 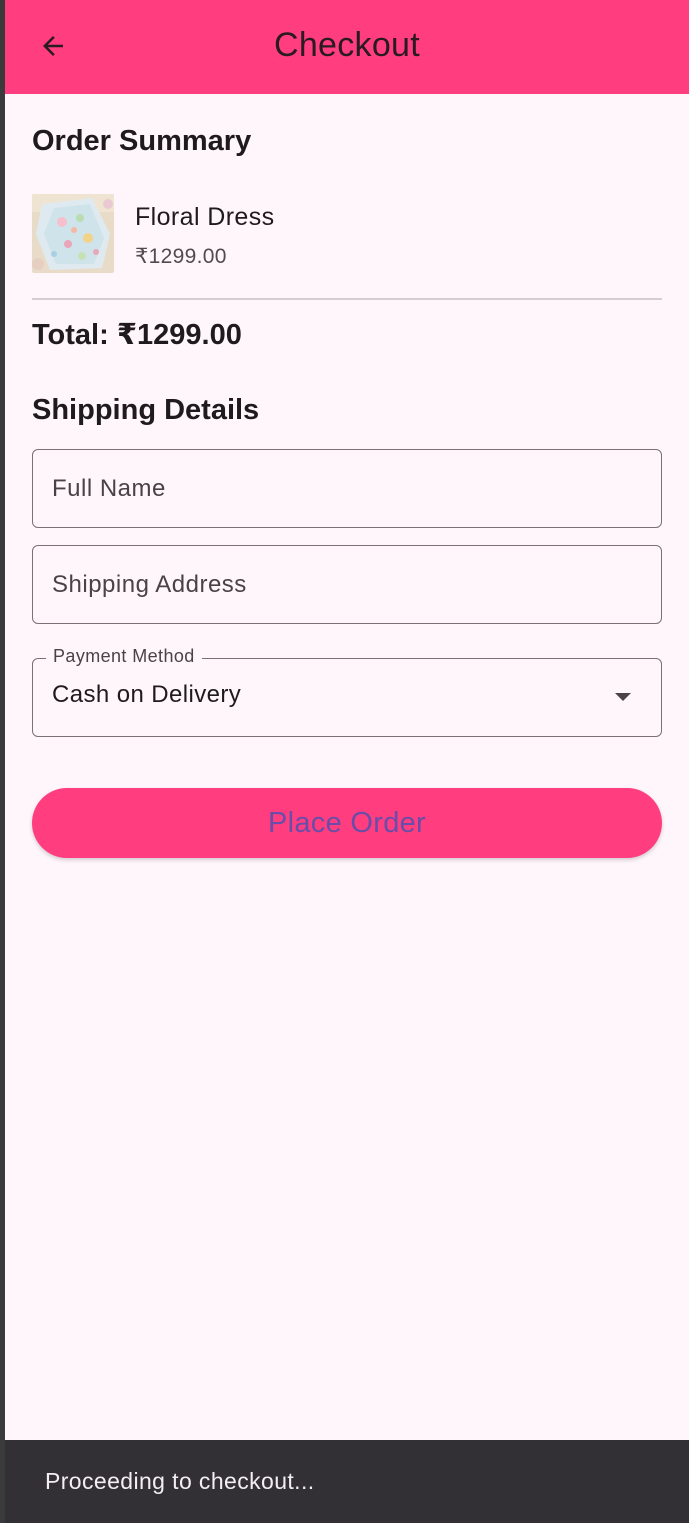 What do you see at coordinates (181, 256) in the screenshot?
I see `product-price: ₹1299.00` at bounding box center [181, 256].